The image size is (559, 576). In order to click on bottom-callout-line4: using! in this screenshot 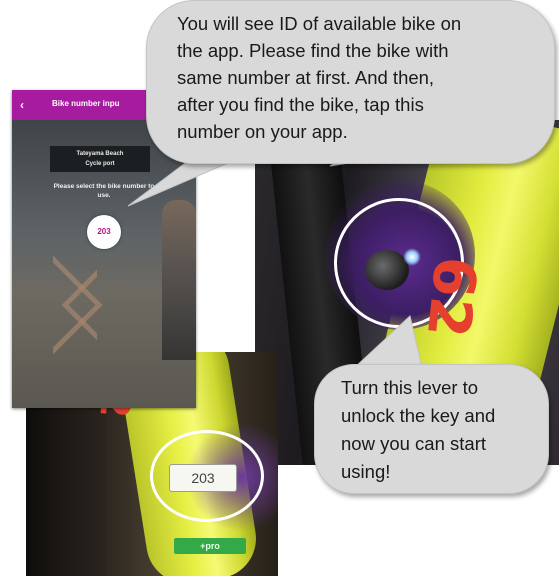, I will do `click(366, 471)`.